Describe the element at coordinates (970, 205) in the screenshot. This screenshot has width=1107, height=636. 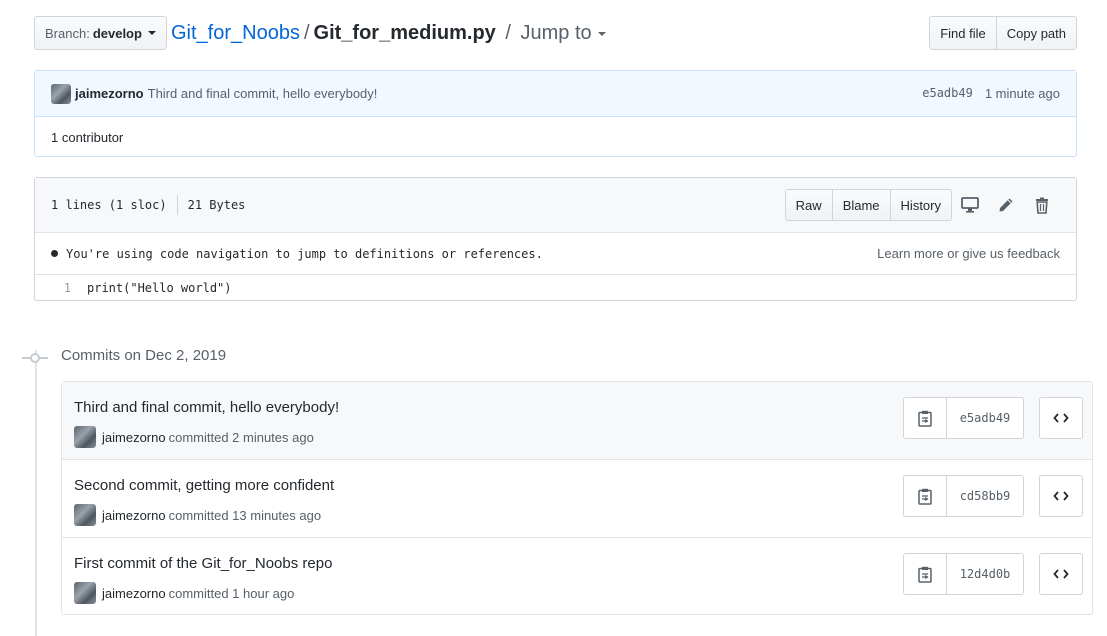
I see `desktop-icon` at that location.